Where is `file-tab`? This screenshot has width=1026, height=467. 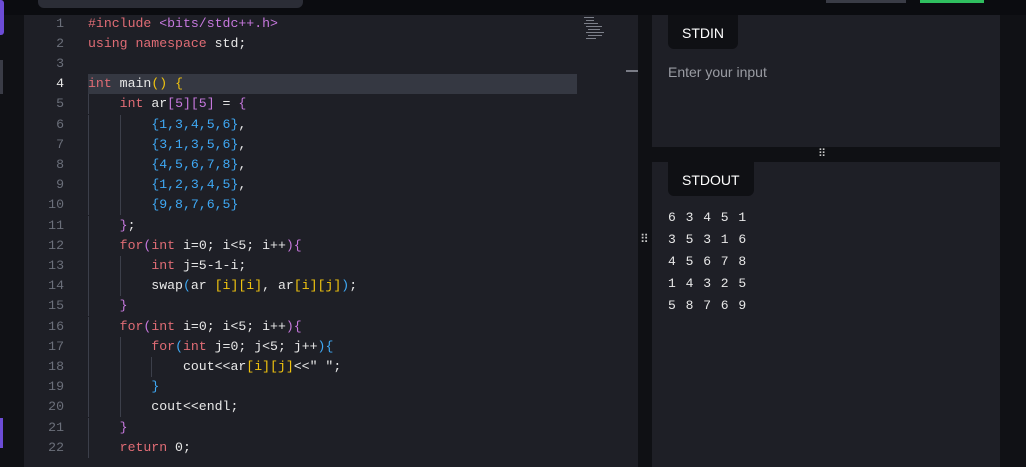 file-tab is located at coordinates (170, 4).